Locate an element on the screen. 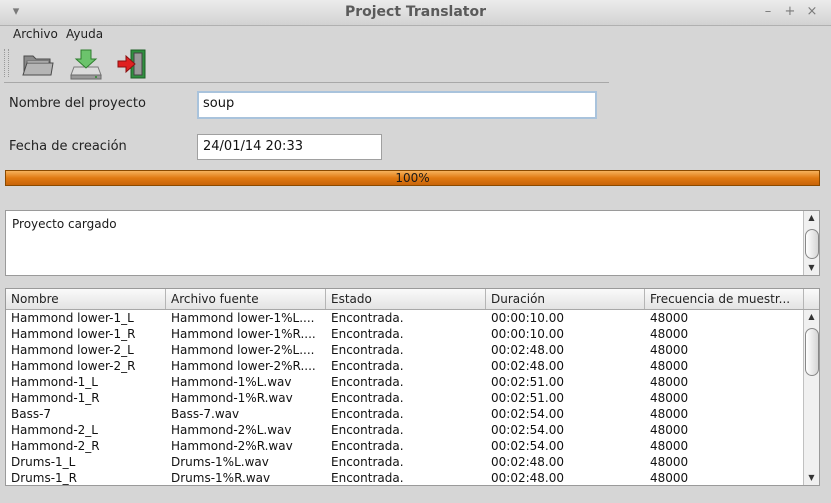  log-scroll-thumb is located at coordinates (812, 244).